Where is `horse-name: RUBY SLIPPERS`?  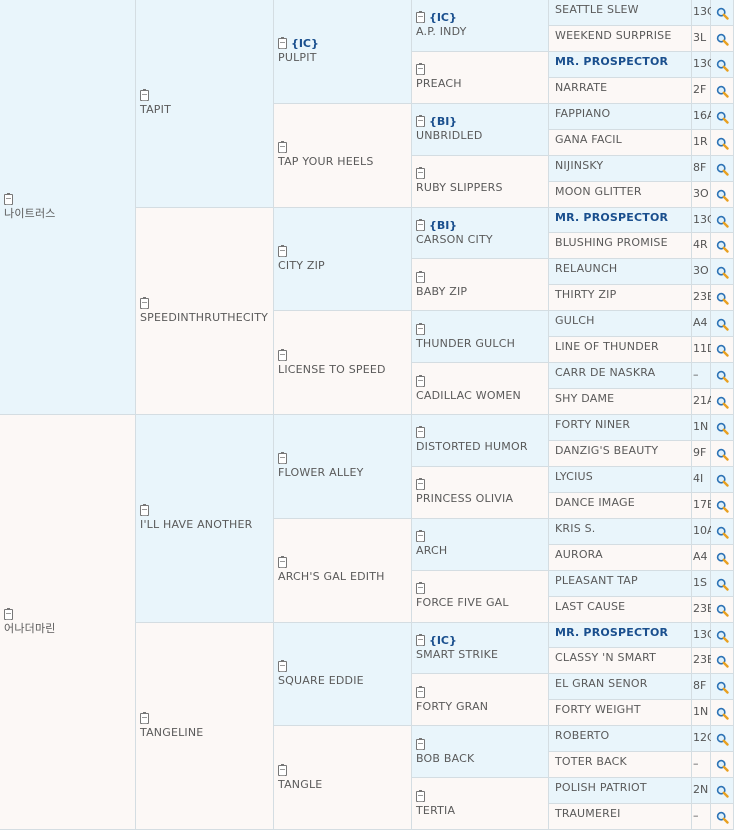 horse-name: RUBY SLIPPERS is located at coordinates (481, 188).